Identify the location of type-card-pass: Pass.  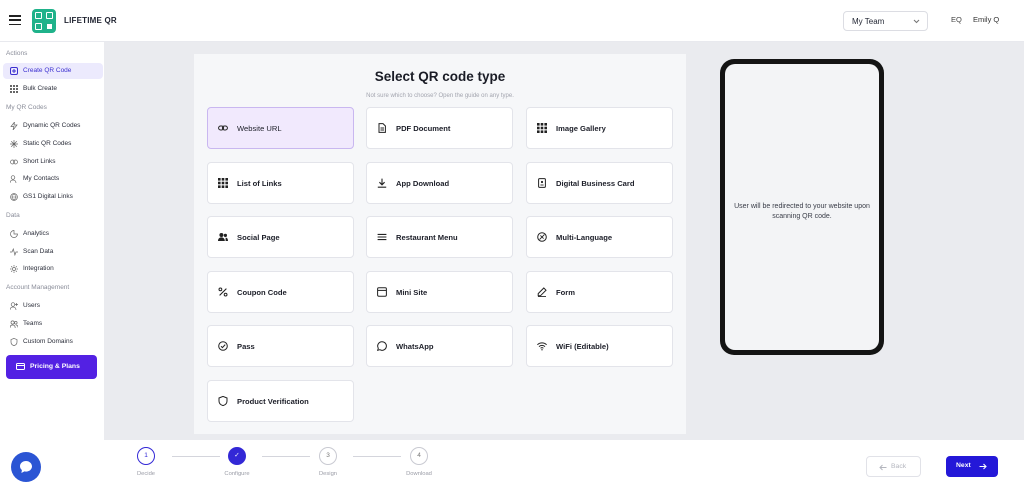
(280, 346).